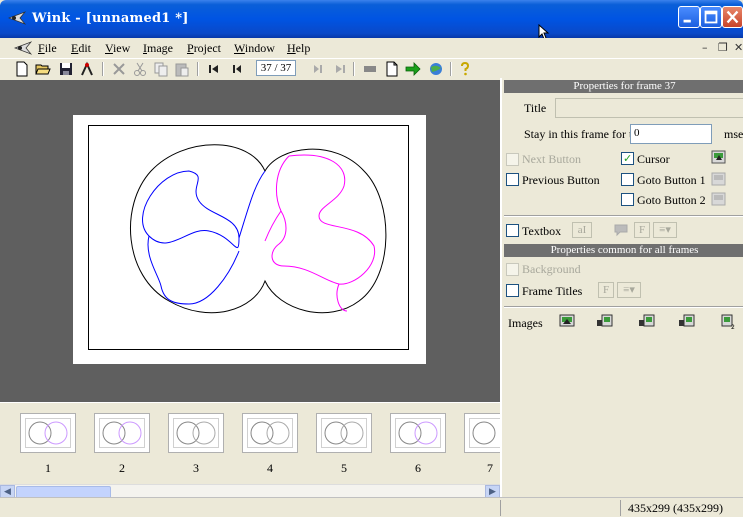 This screenshot has width=743, height=517. I want to click on thumbnail-label: 5, so click(344, 468).